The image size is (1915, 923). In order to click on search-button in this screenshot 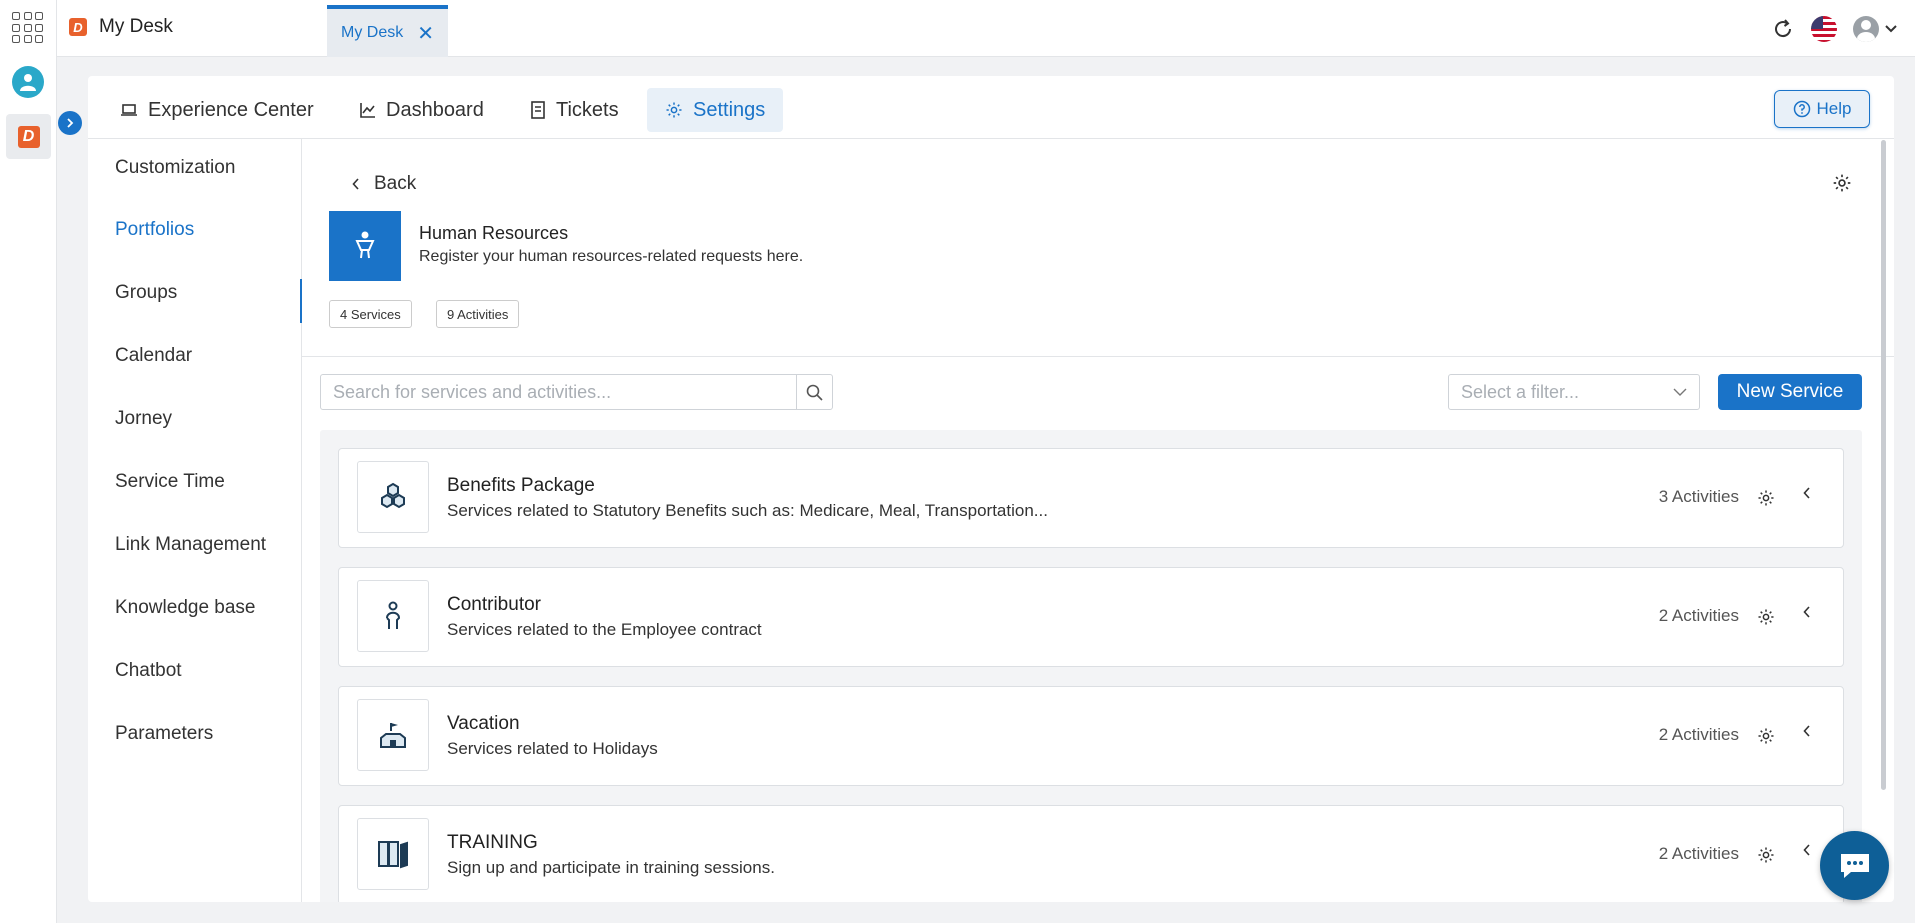, I will do `click(814, 392)`.